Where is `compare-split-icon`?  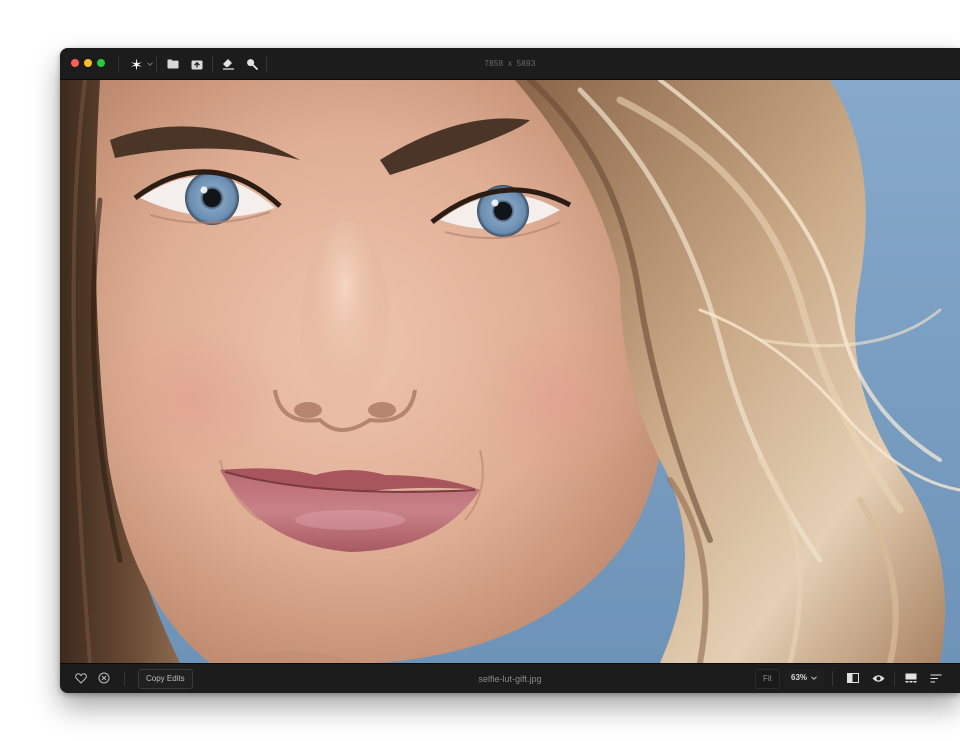 compare-split-icon is located at coordinates (853, 678).